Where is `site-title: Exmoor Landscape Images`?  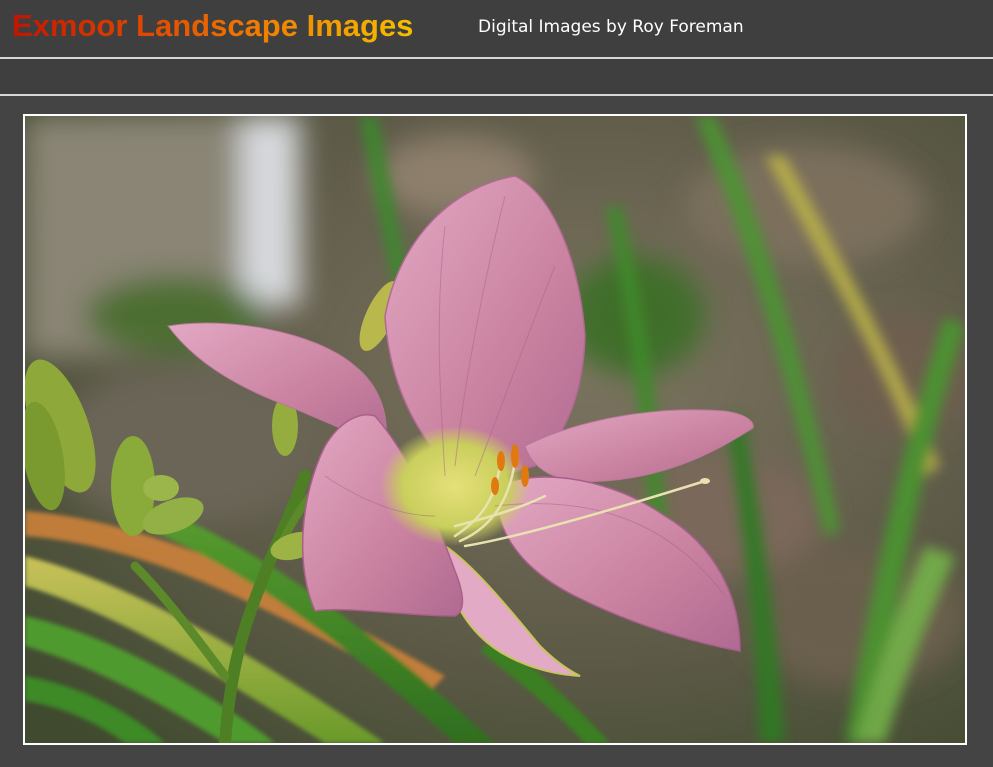
site-title: Exmoor Landscape Images is located at coordinates (212, 26).